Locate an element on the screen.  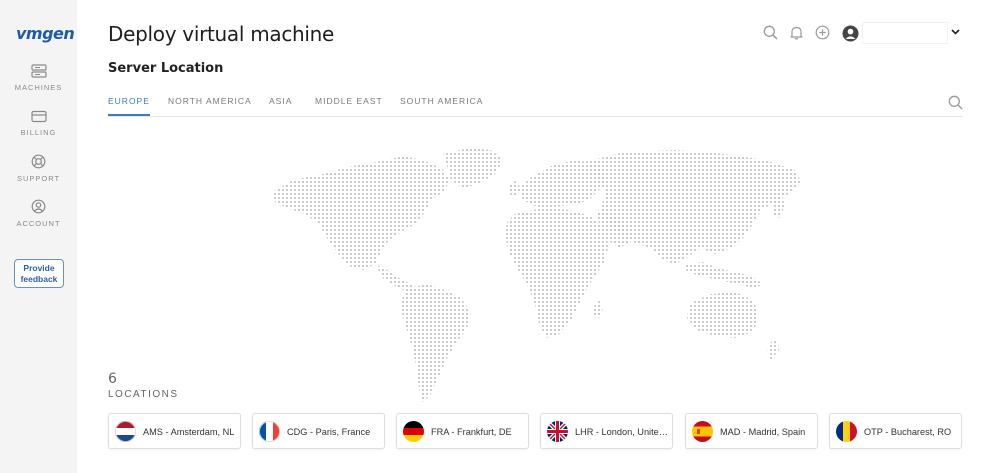
sidebar-item-label: ACCOUNT is located at coordinates (38, 223).